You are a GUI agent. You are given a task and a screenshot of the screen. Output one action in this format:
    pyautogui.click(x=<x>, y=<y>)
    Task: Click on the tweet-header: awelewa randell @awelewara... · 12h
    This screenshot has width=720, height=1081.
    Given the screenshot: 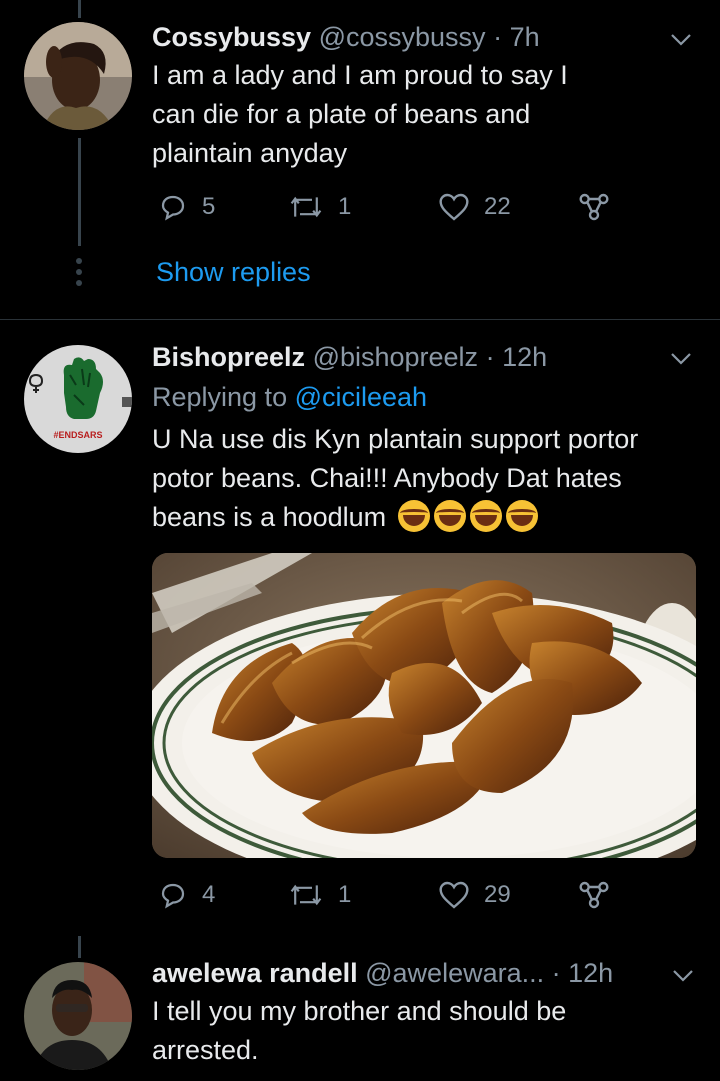 What is the action you would take?
    pyautogui.click(x=436, y=973)
    